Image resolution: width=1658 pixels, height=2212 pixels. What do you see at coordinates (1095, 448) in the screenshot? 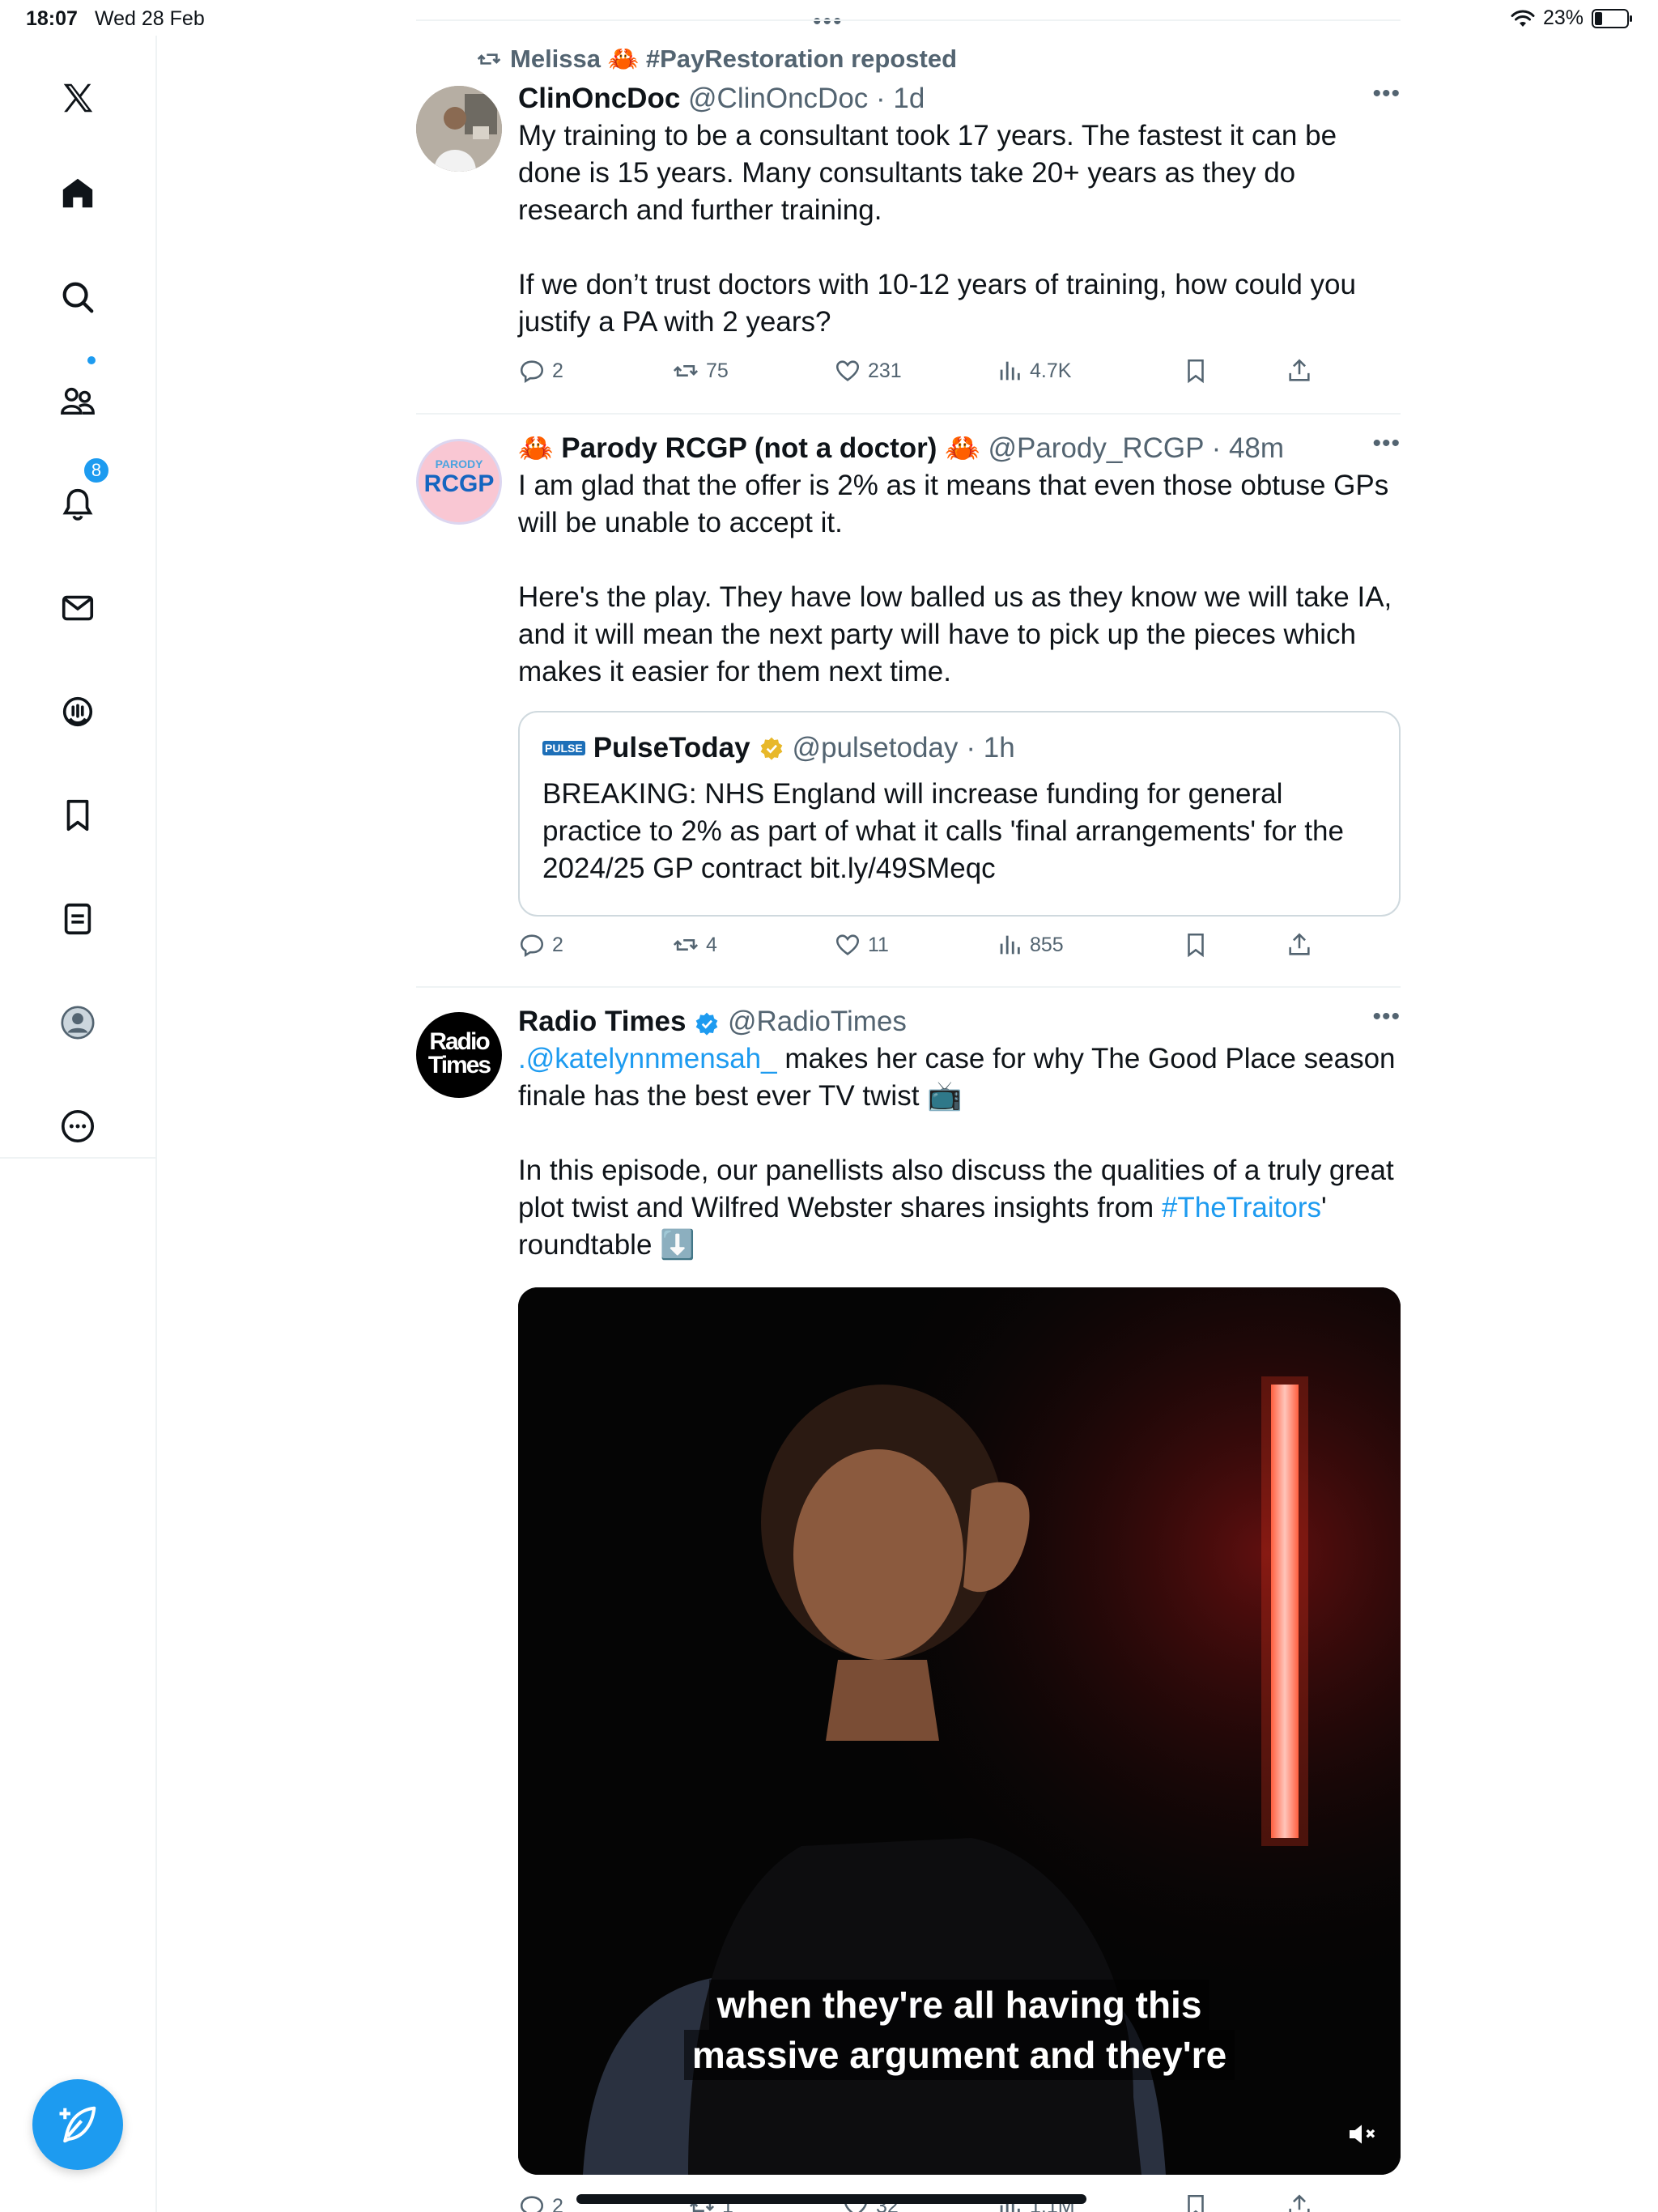
I see `author-handle: @Parody_RCGP` at bounding box center [1095, 448].